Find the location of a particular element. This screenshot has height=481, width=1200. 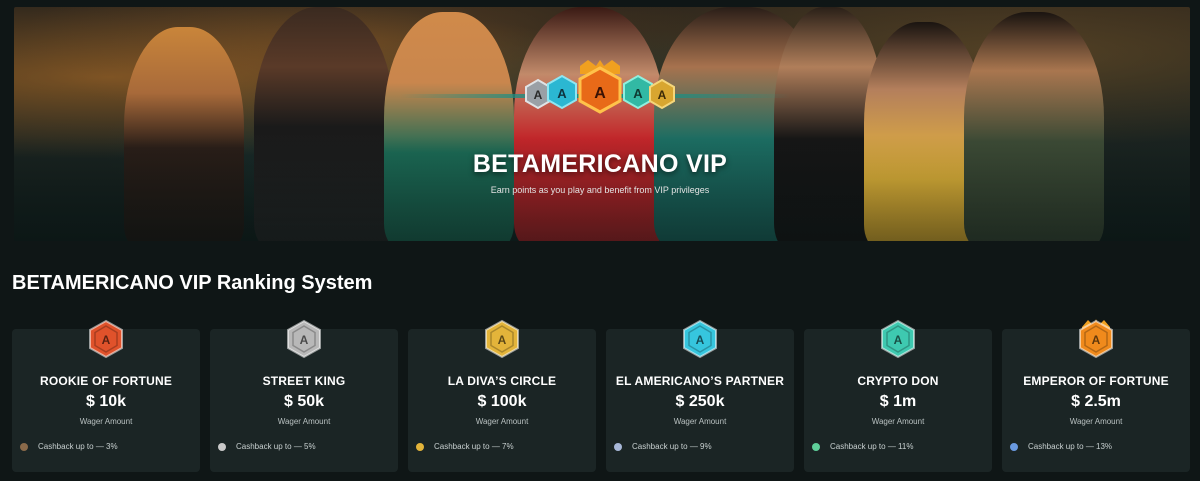

cyan-badge-icon: A is located at coordinates (562, 92).